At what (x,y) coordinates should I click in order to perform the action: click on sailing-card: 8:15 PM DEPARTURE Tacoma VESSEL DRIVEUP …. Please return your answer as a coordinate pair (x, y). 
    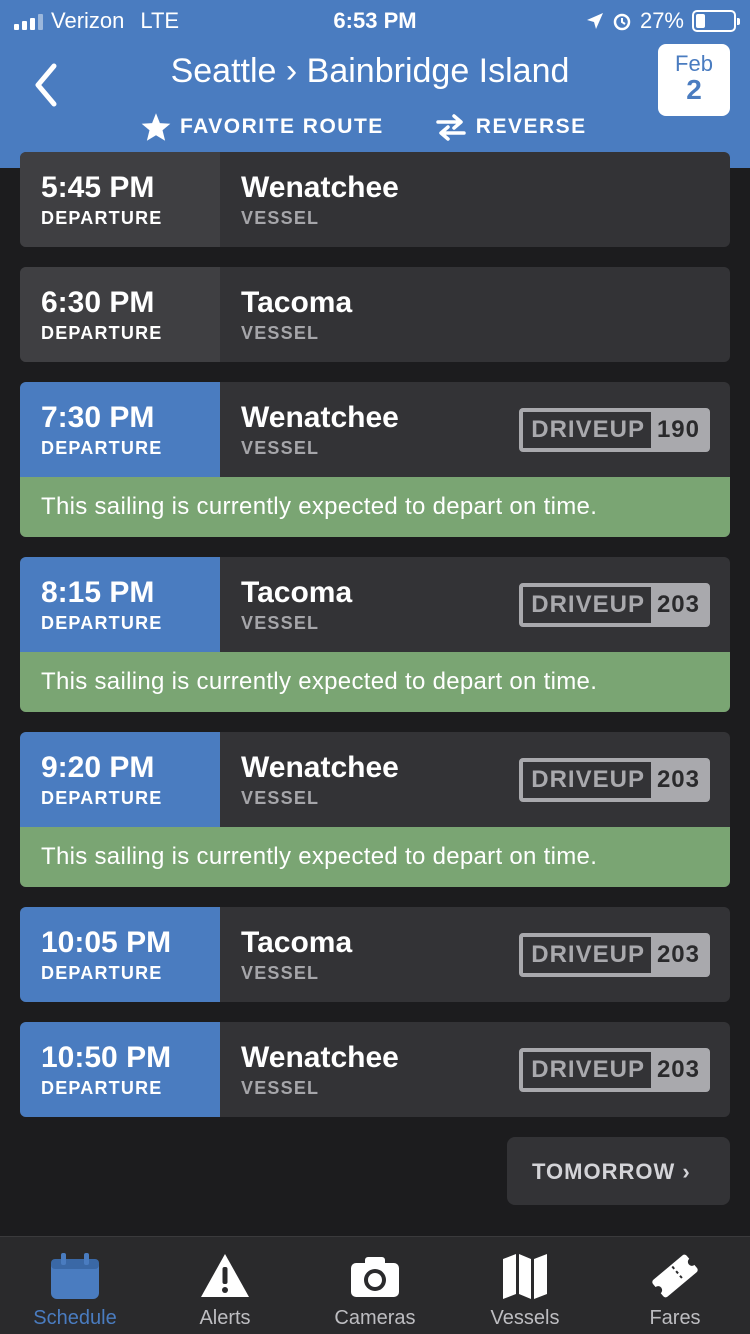
    Looking at the image, I should click on (375, 634).